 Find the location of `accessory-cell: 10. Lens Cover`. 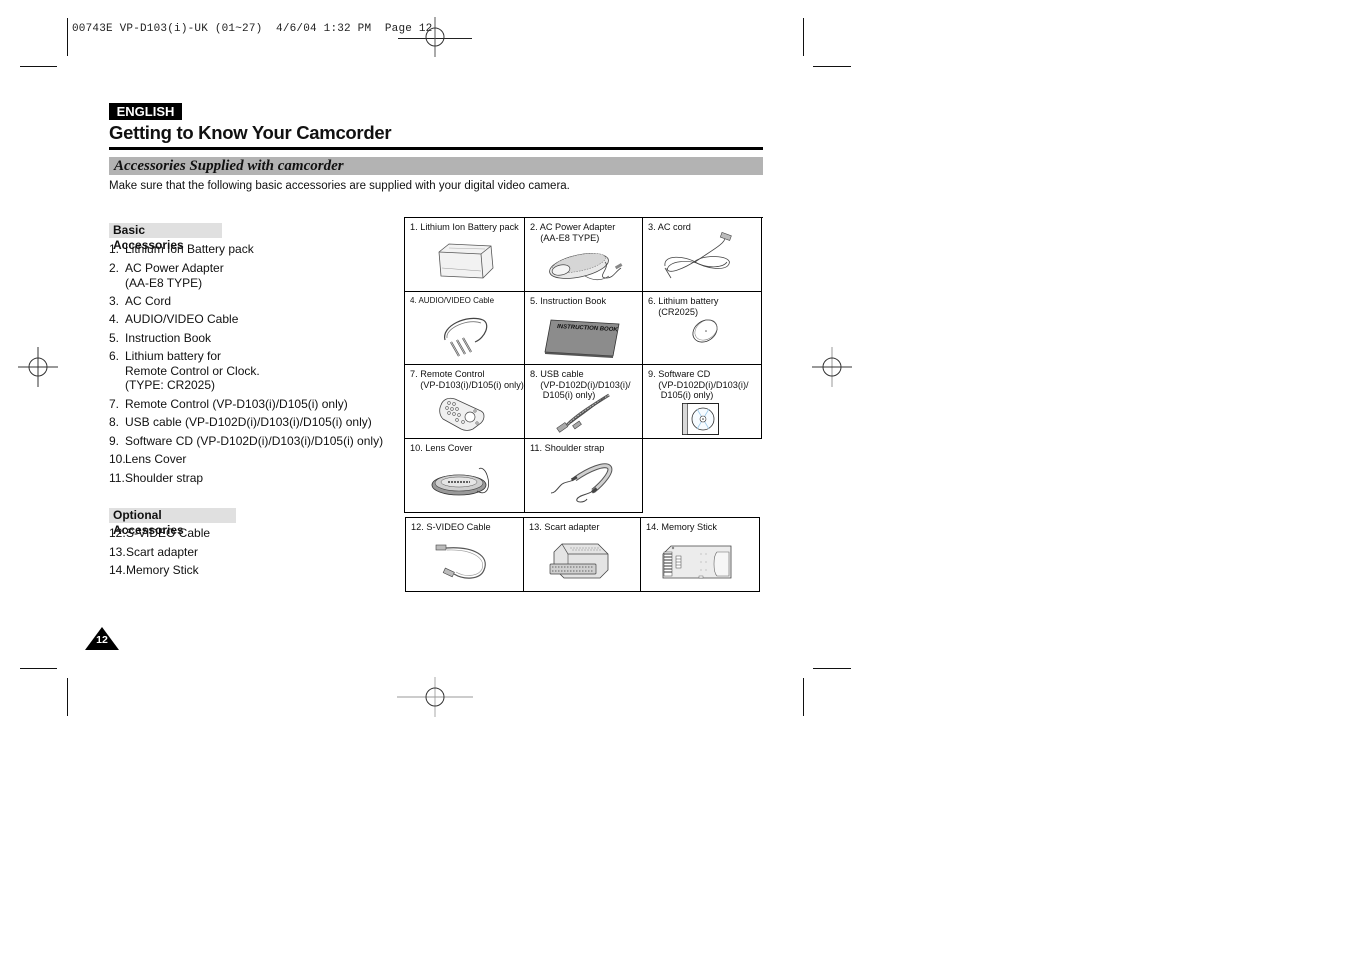

accessory-cell: 10. Lens Cover is located at coordinates (465, 476).